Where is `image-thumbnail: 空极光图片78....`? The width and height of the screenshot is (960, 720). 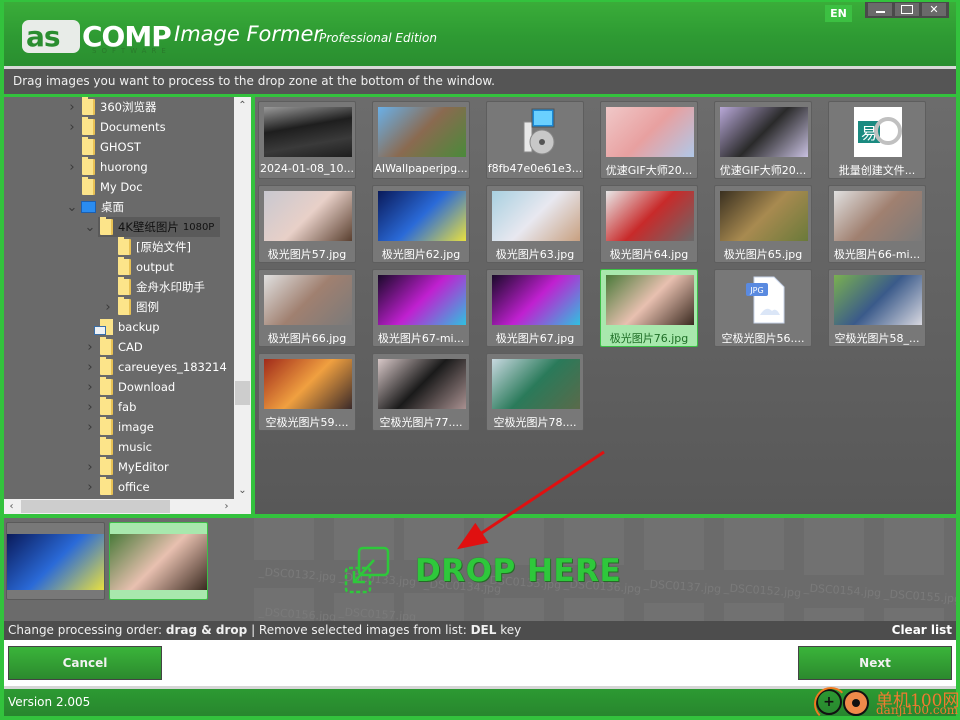 image-thumbnail: 空极光图片78.... is located at coordinates (535, 392).